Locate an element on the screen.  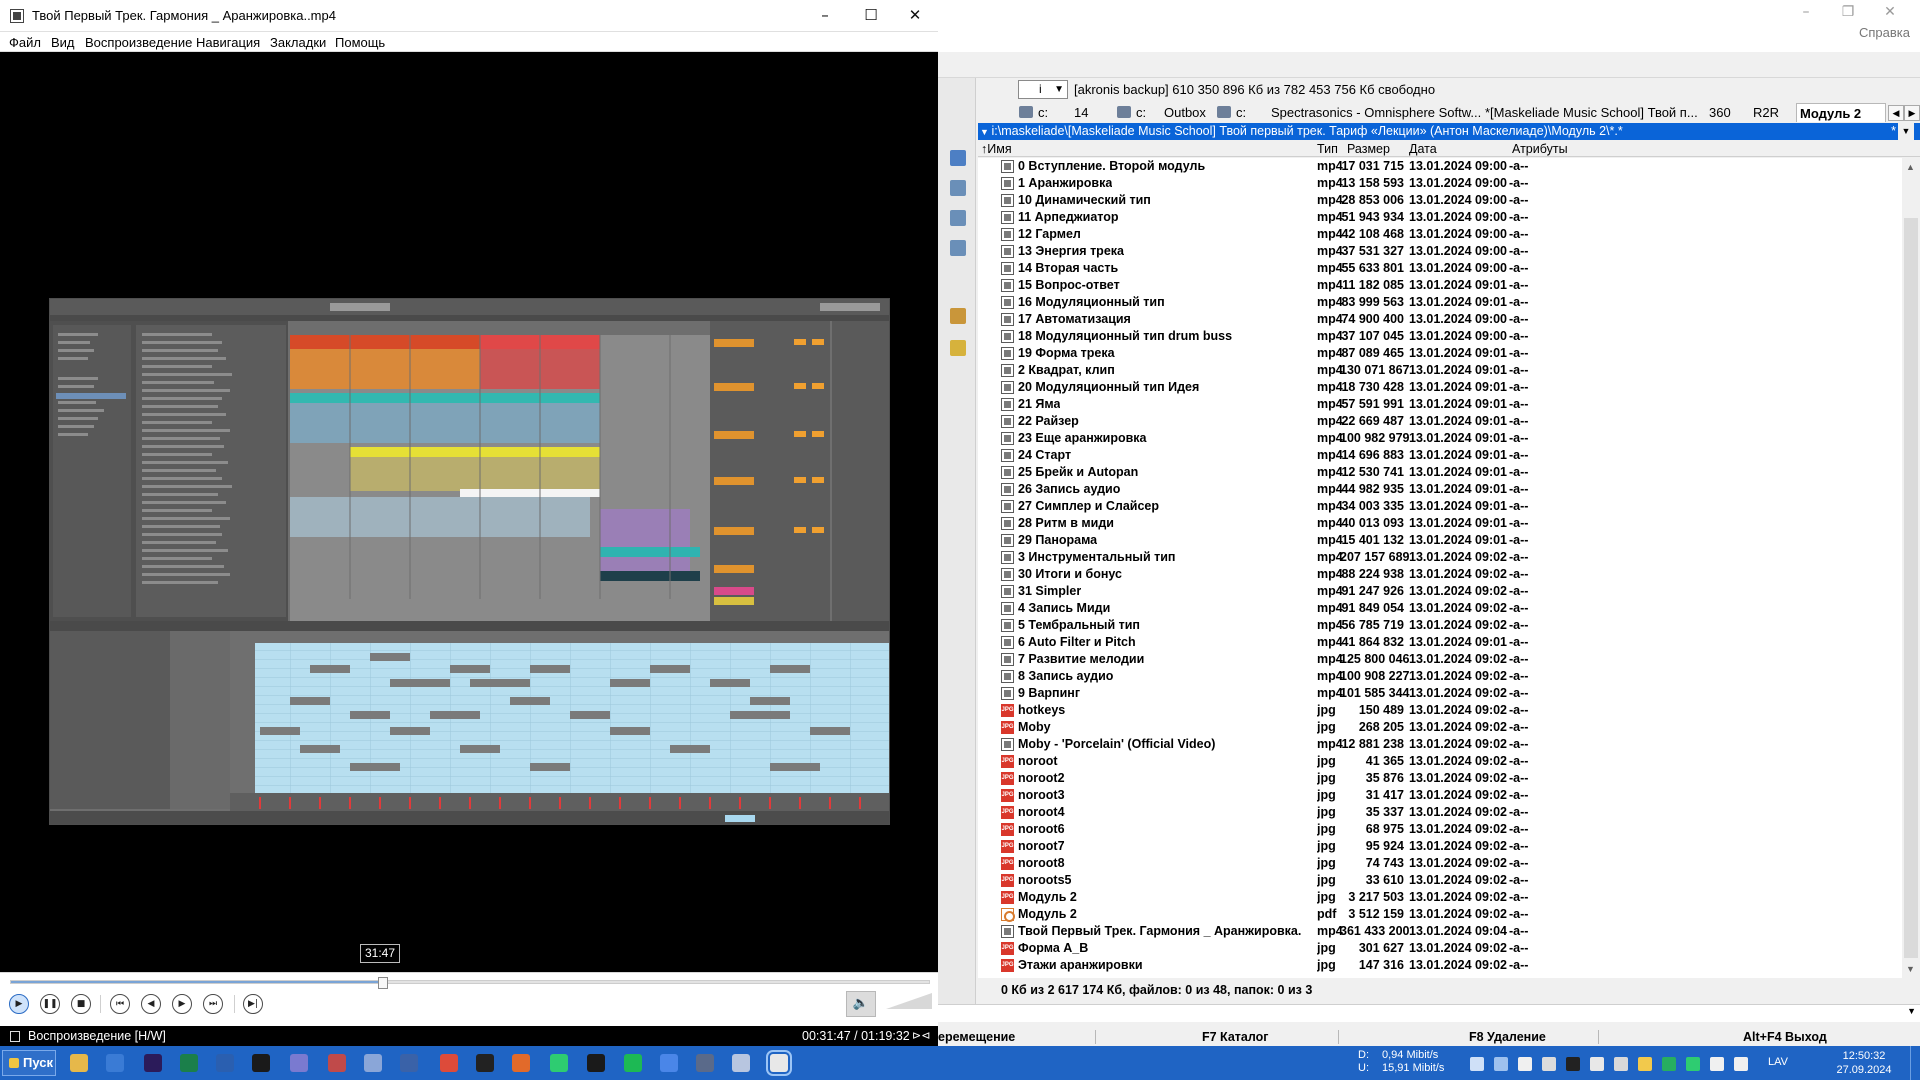
frame-step-icon: ▶| is located at coordinates (253, 1004).